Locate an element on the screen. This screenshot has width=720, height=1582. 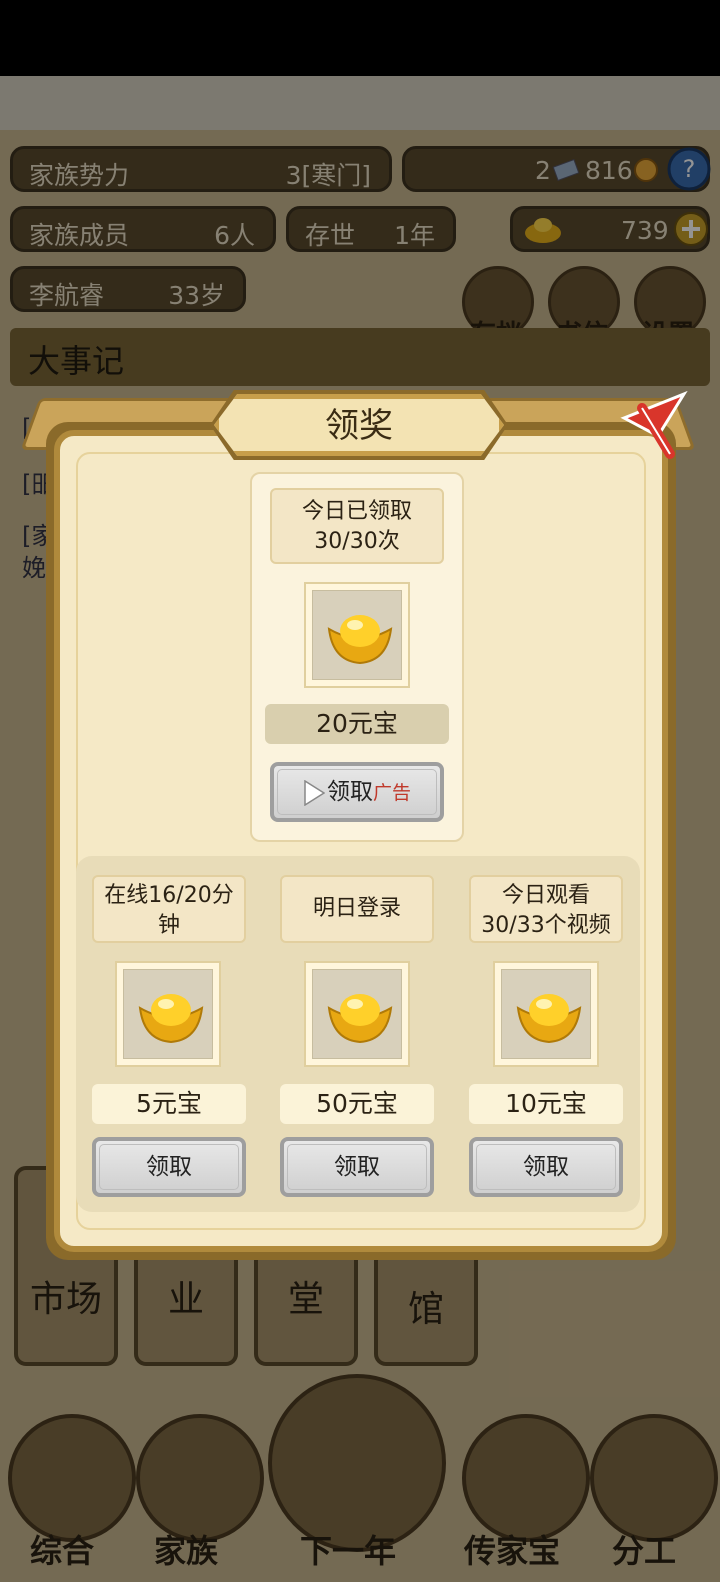
nav-family-label: 家族 is located at coordinates (186, 1551).